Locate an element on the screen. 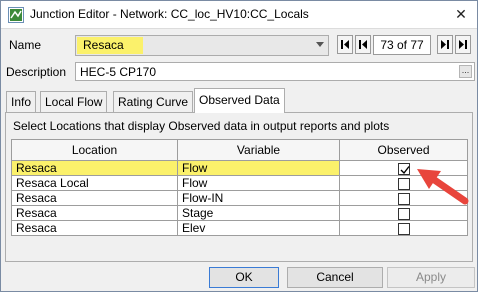 Image resolution: width=478 pixels, height=292 pixels. tab-rating-curve-label: Rating Curve is located at coordinates (153, 102).